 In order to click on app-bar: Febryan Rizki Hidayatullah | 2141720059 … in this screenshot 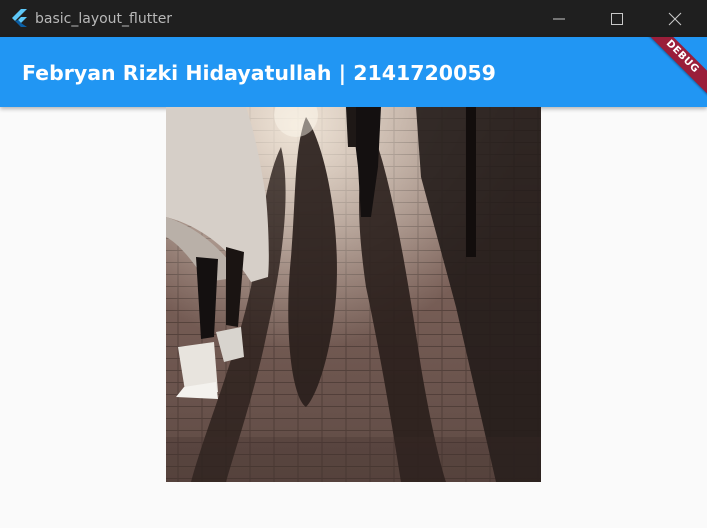, I will do `click(353, 72)`.